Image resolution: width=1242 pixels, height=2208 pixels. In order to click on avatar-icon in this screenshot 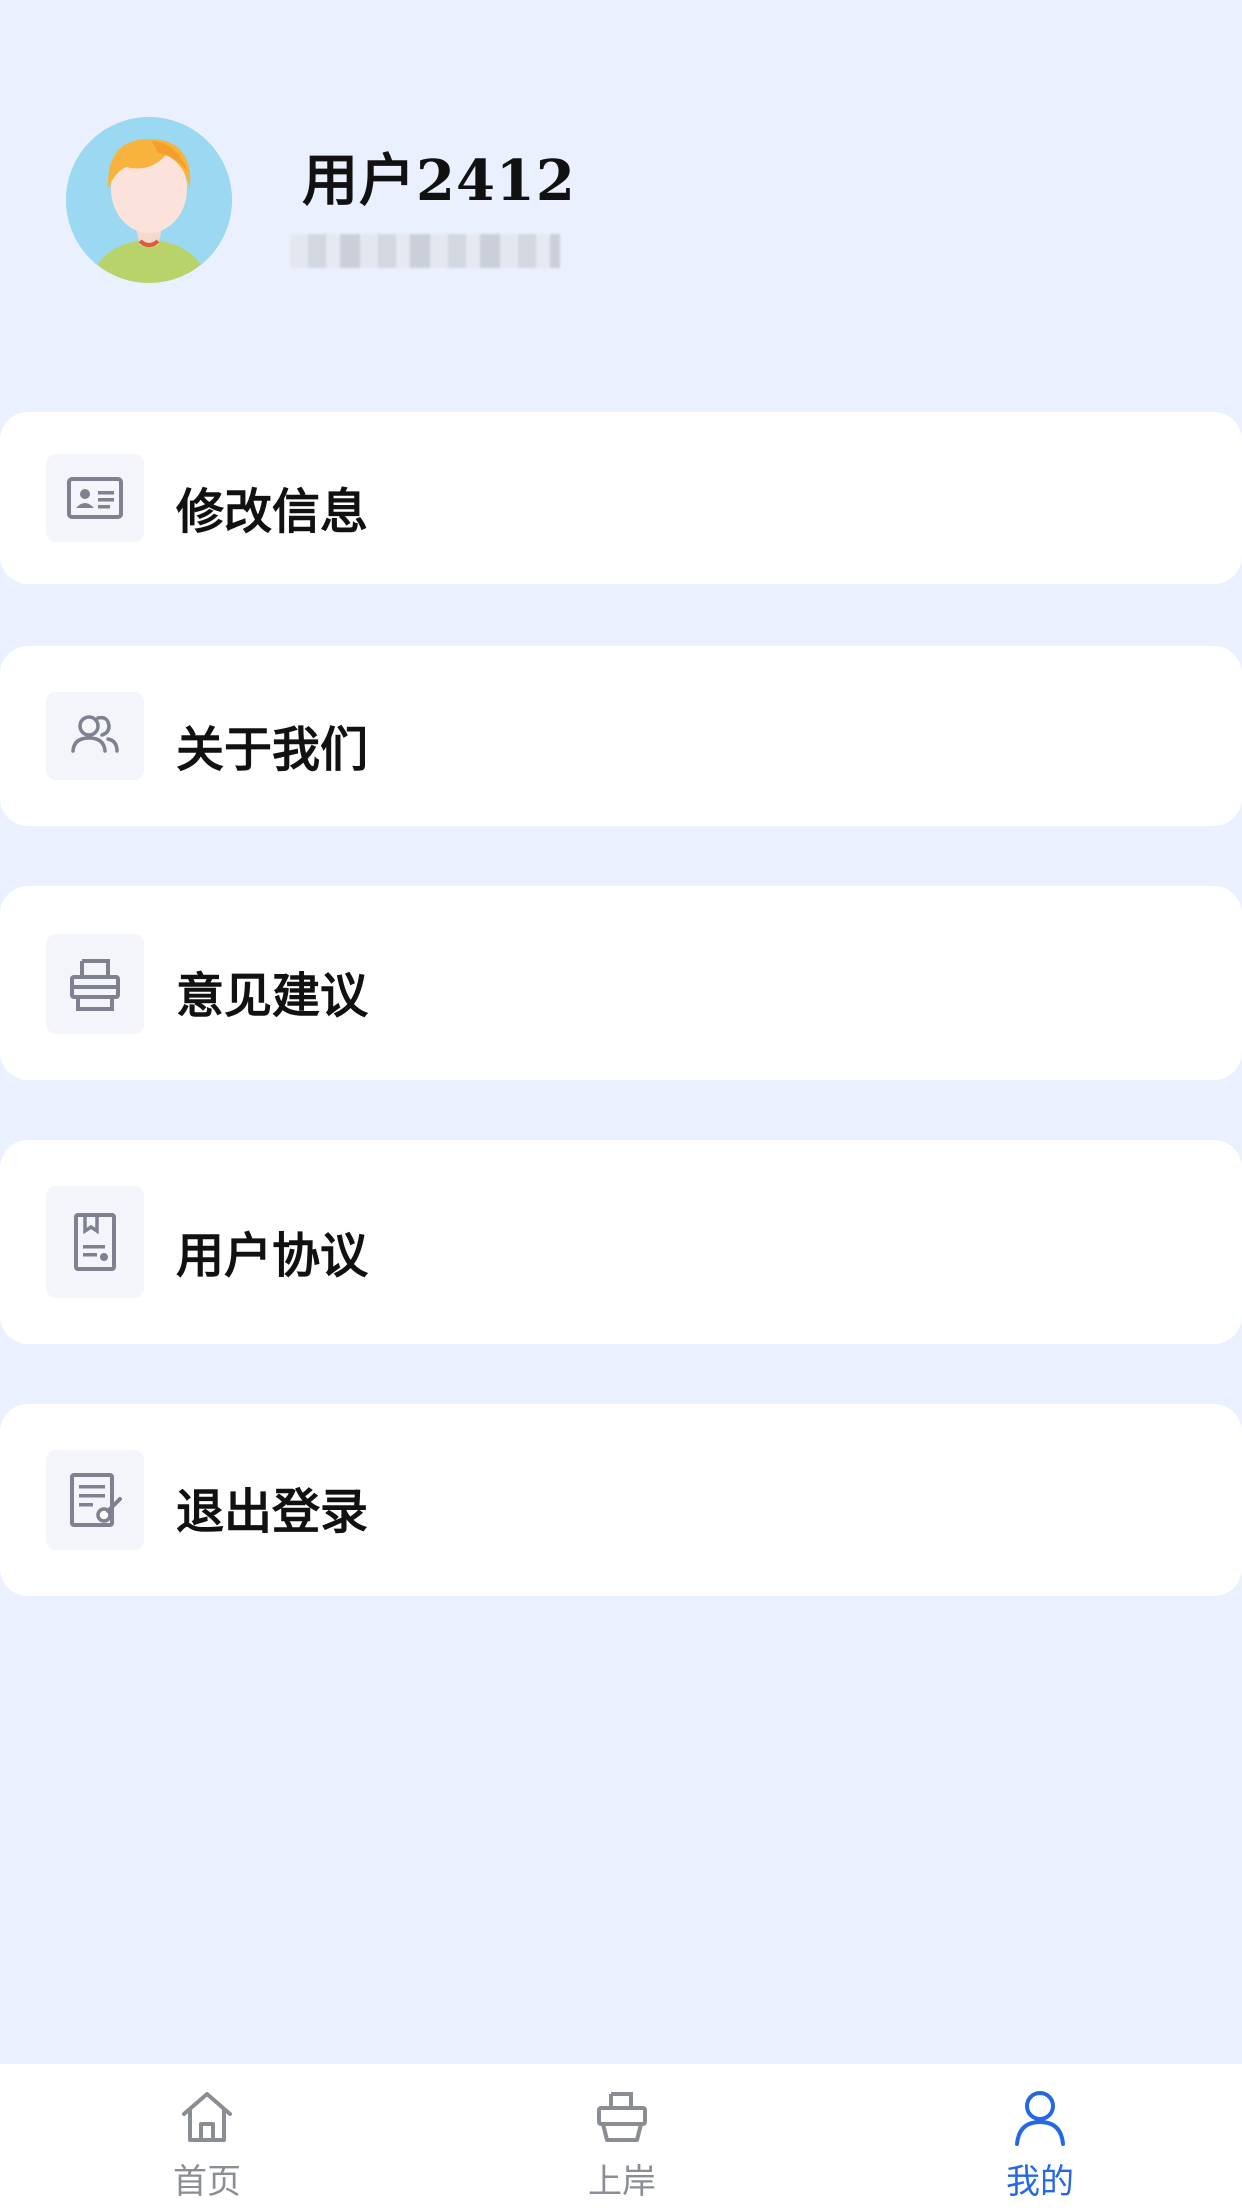, I will do `click(149, 200)`.